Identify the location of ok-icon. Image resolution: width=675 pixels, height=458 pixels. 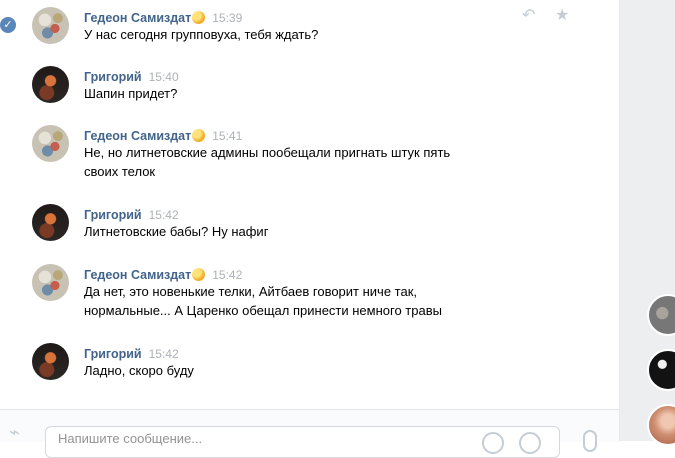
(530, 443).